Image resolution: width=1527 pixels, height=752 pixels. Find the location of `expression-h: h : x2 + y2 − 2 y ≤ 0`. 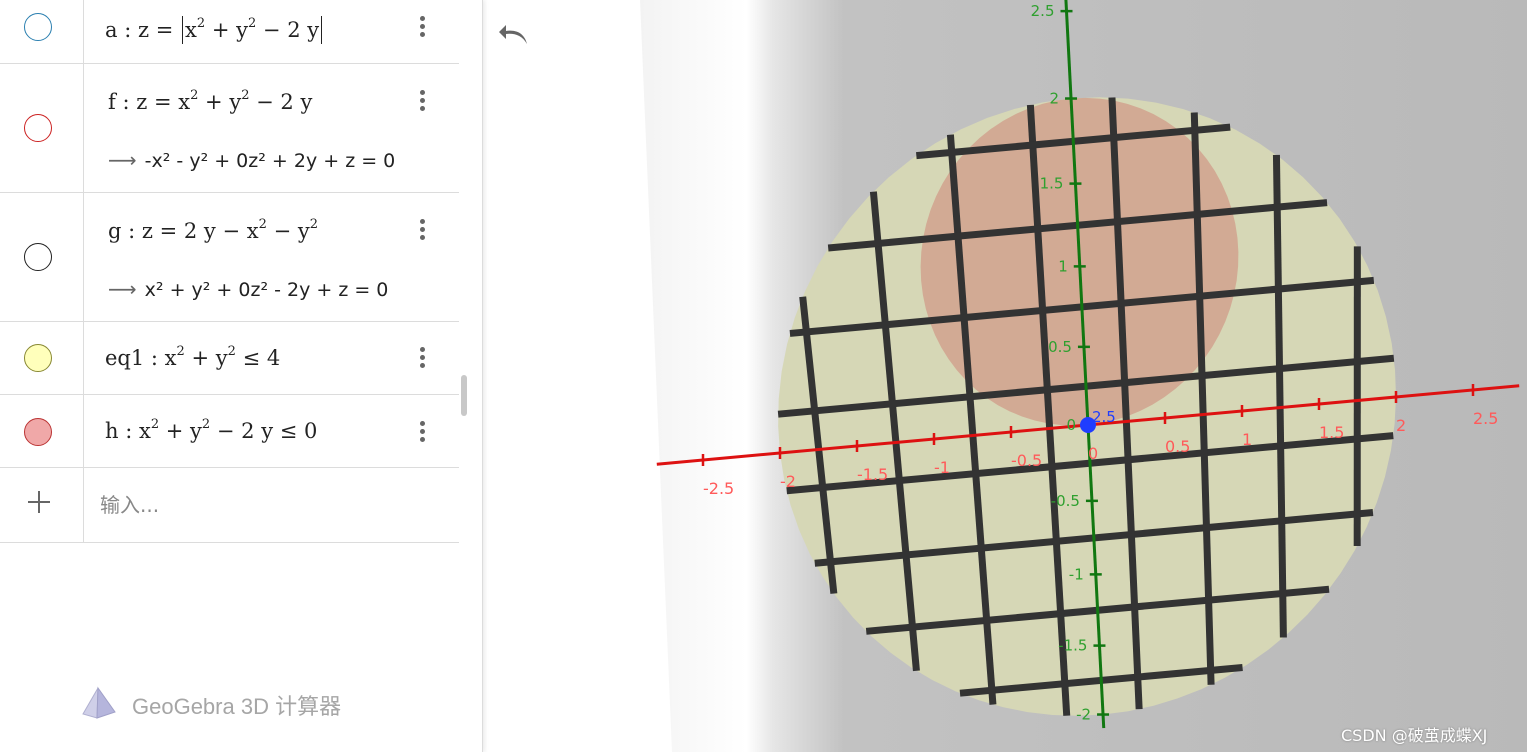

expression-h: h : x2 + y2 − 2 y ≤ 0 is located at coordinates (211, 430).